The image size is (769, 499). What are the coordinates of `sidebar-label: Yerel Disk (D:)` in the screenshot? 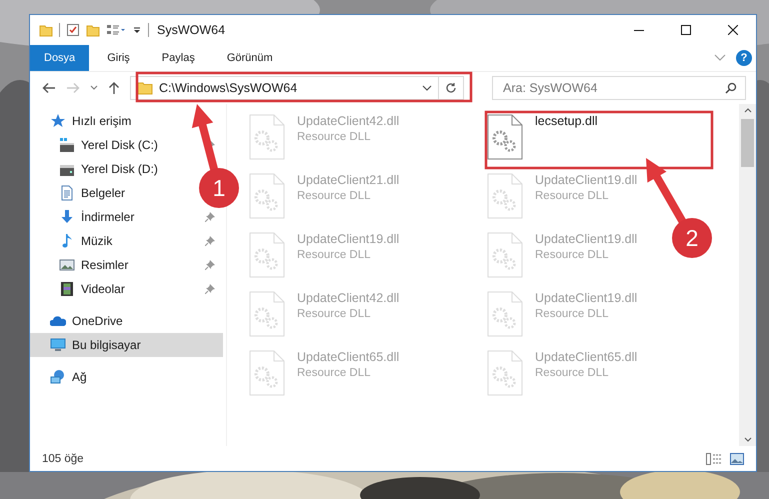 It's located at (119, 169).